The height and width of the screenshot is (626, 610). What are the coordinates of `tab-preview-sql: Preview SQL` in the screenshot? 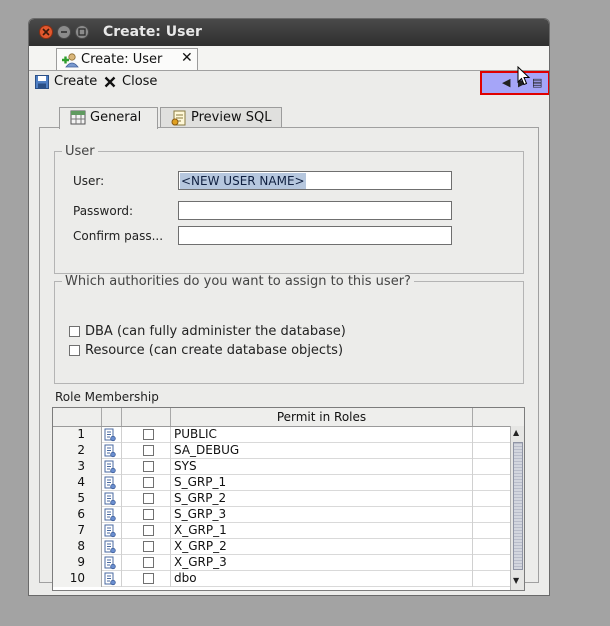 It's located at (221, 117).